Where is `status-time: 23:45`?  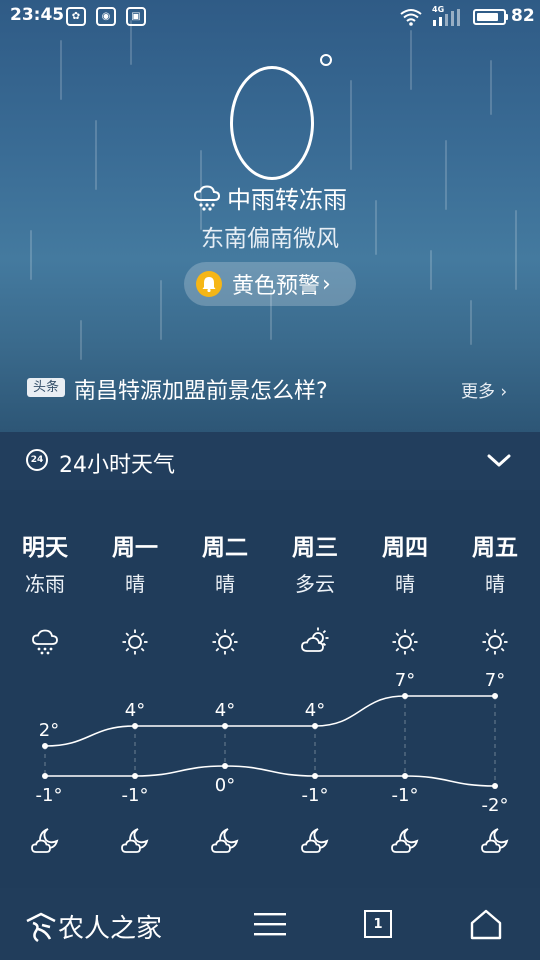 status-time: 23:45 is located at coordinates (37, 15).